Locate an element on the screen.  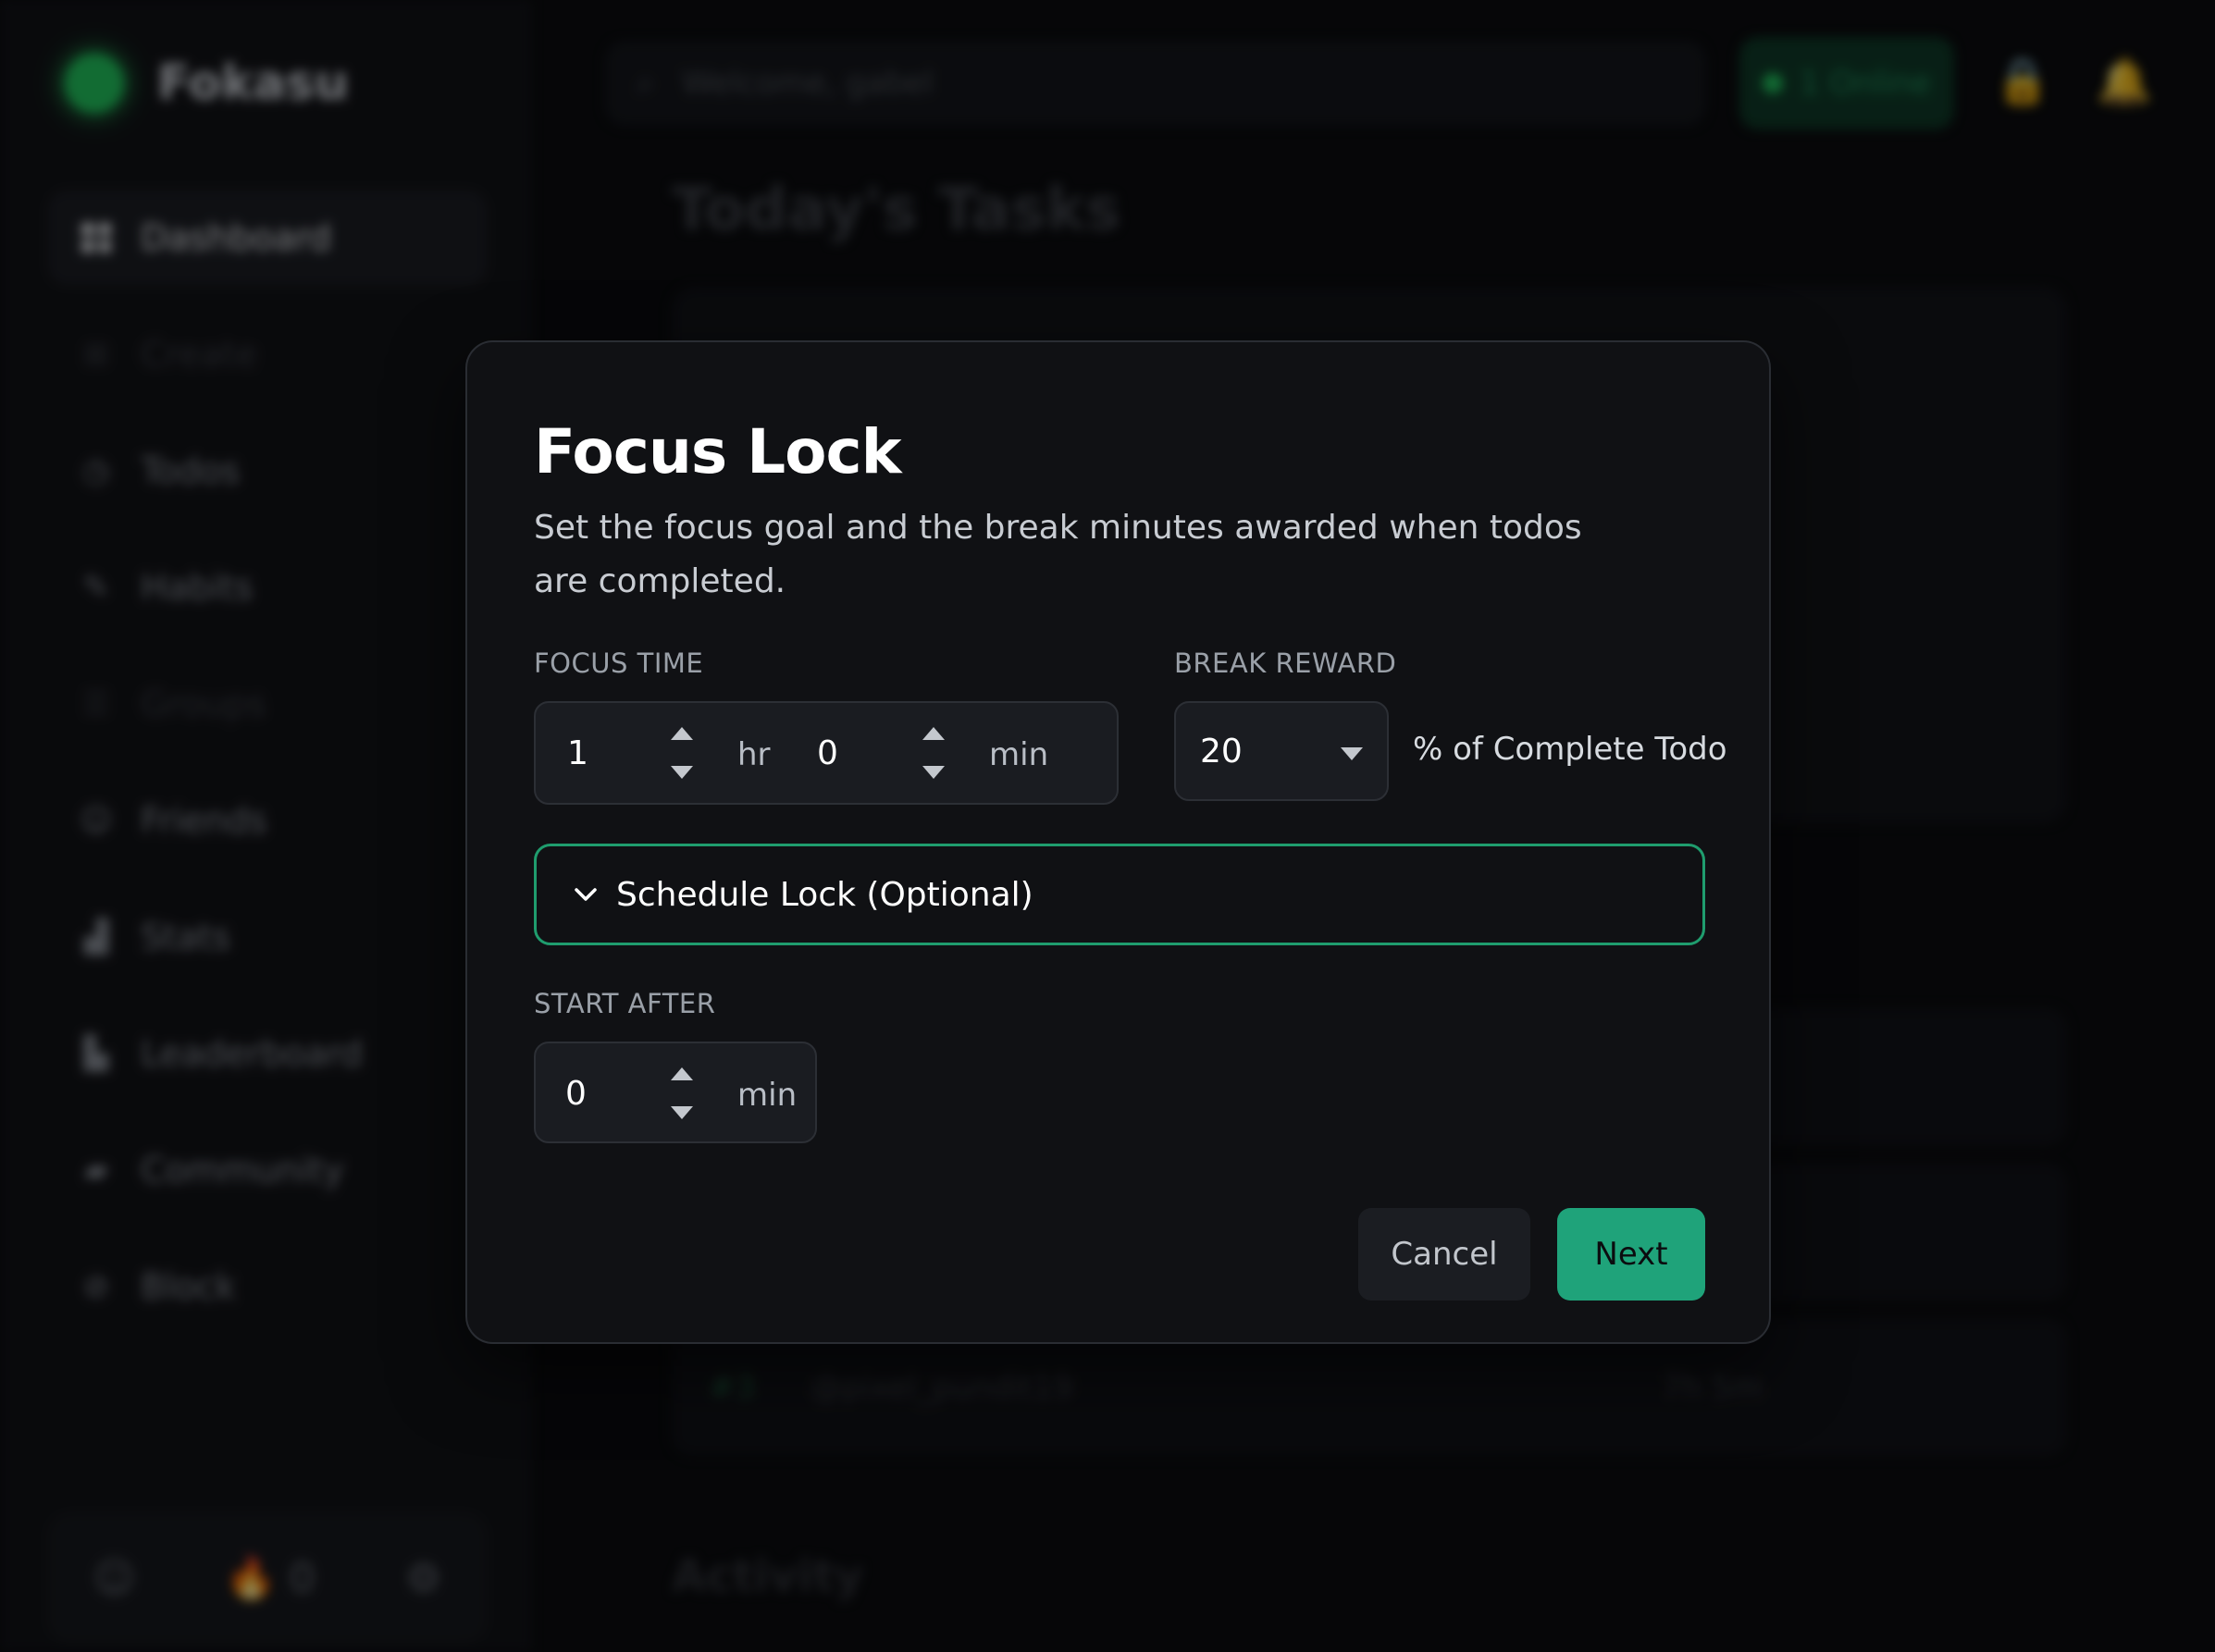
start-after-input: 0 is located at coordinates (576, 1094).